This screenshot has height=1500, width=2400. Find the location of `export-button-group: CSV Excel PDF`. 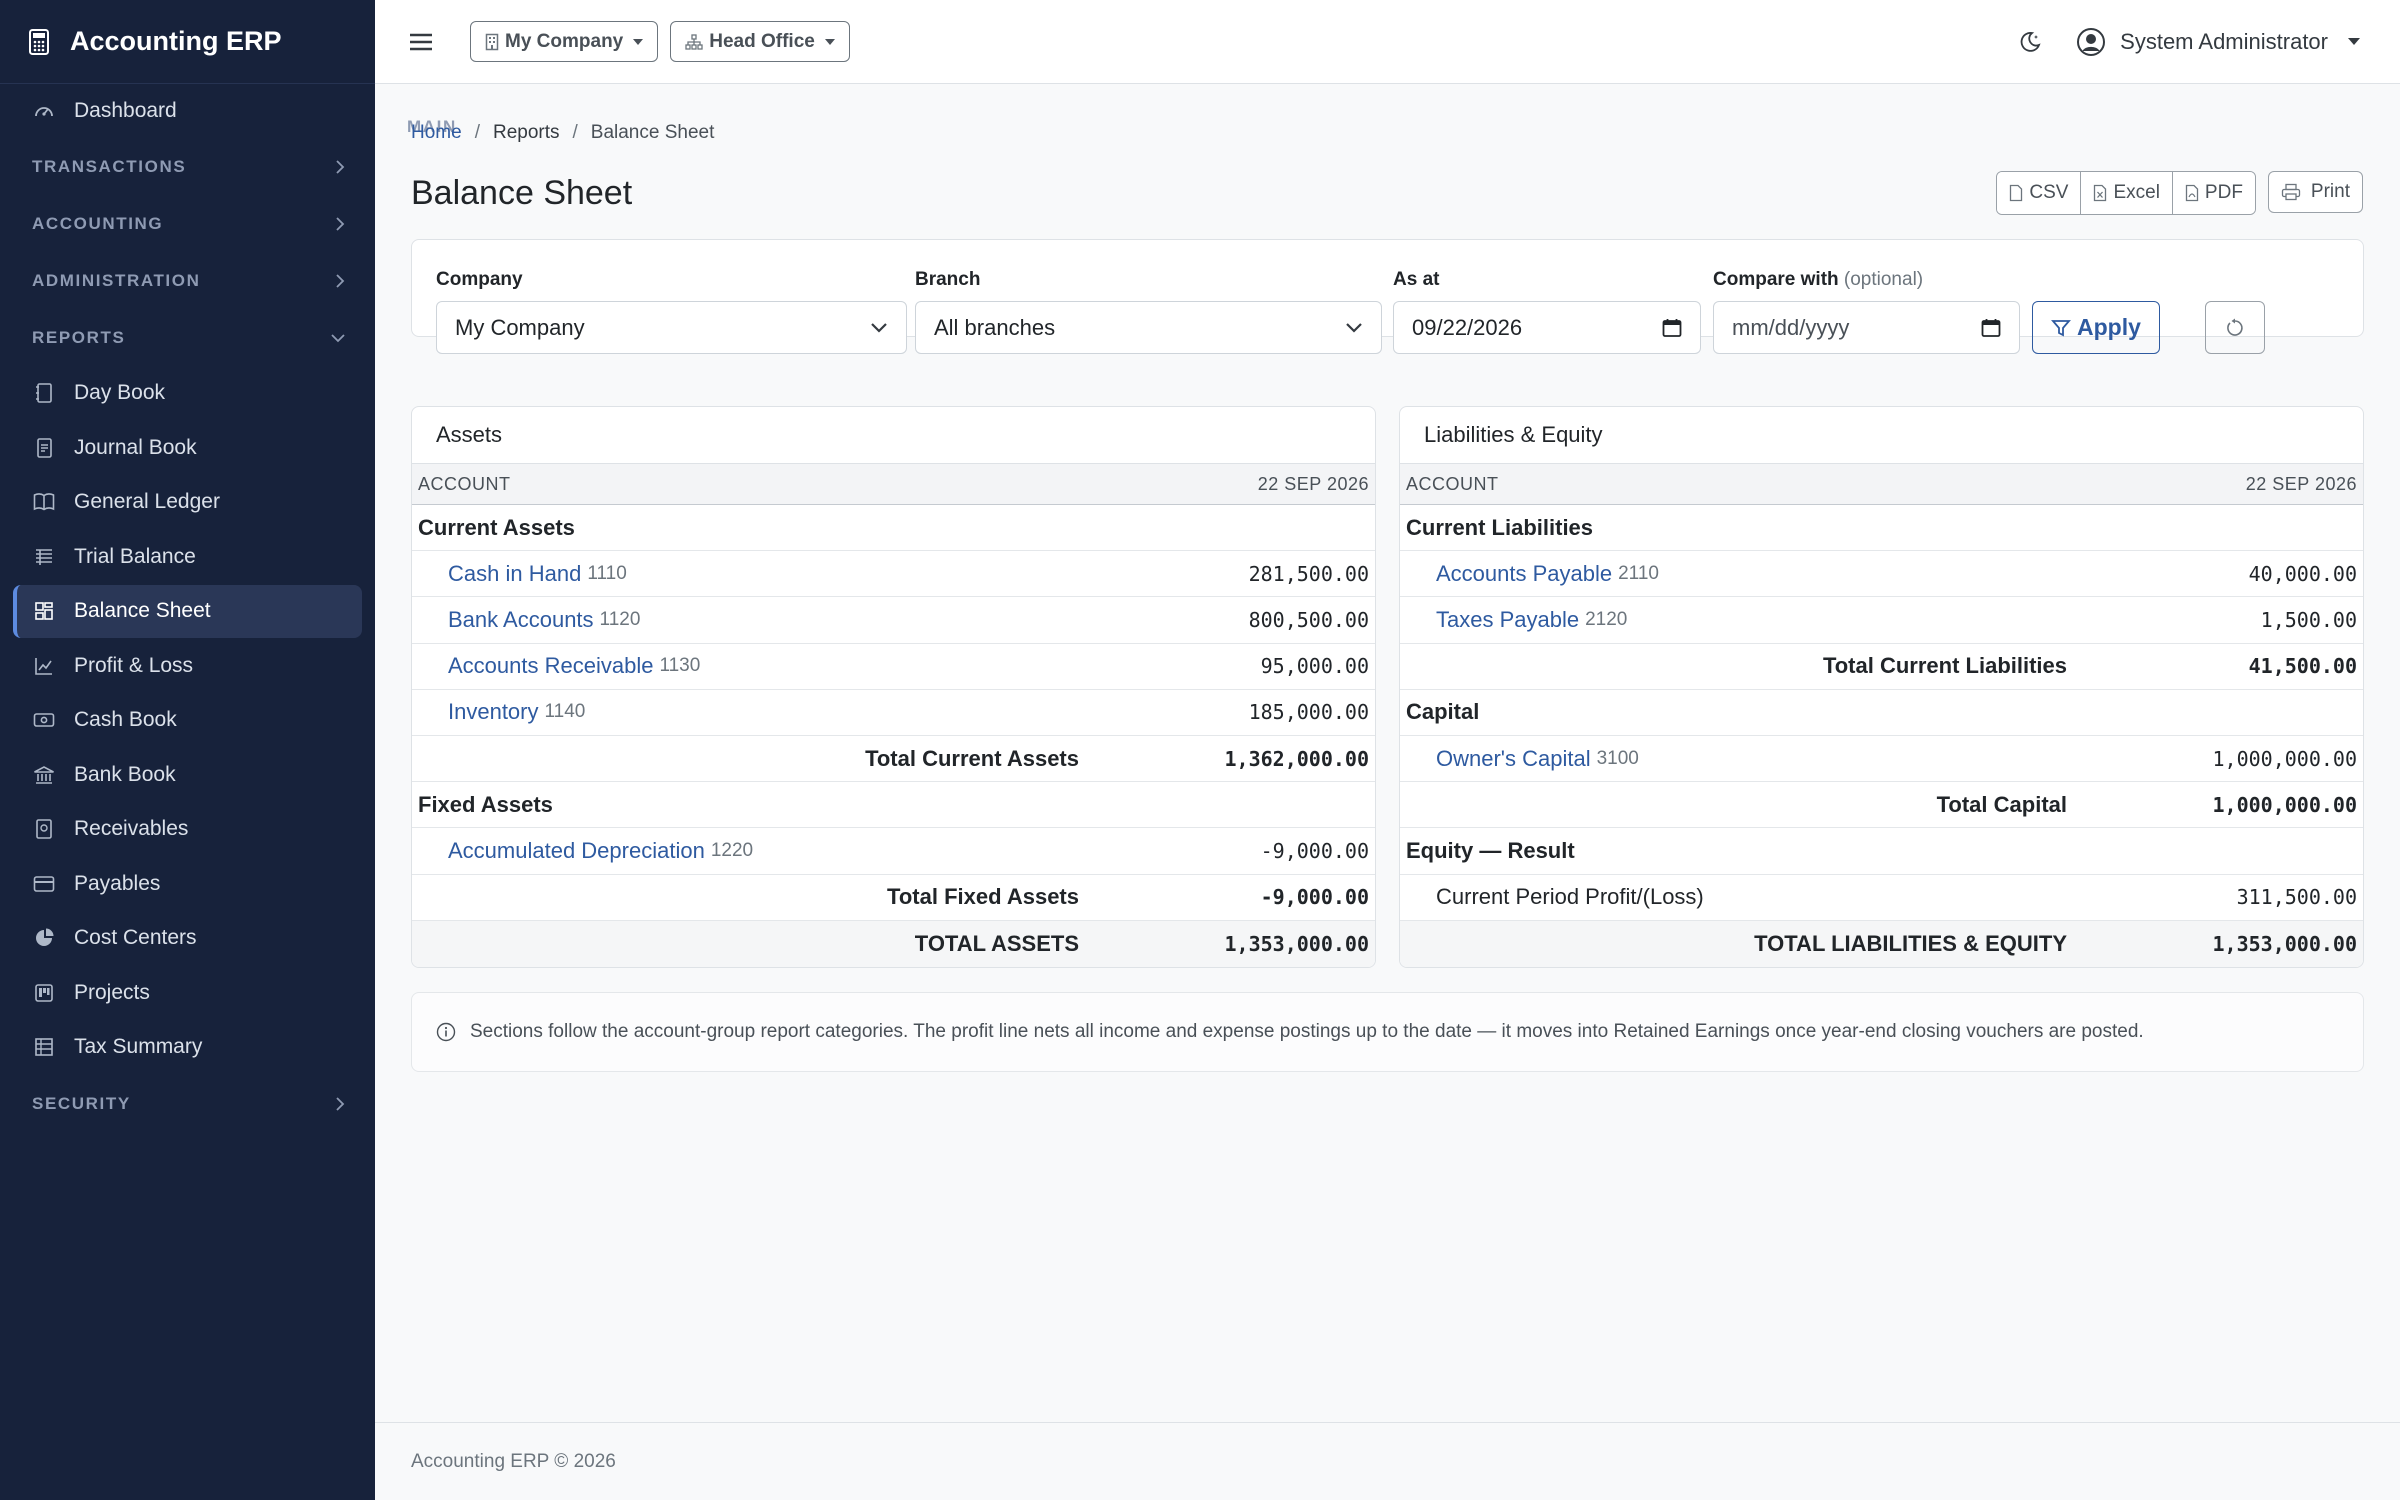

export-button-group: CSV Excel PDF is located at coordinates (2126, 193).